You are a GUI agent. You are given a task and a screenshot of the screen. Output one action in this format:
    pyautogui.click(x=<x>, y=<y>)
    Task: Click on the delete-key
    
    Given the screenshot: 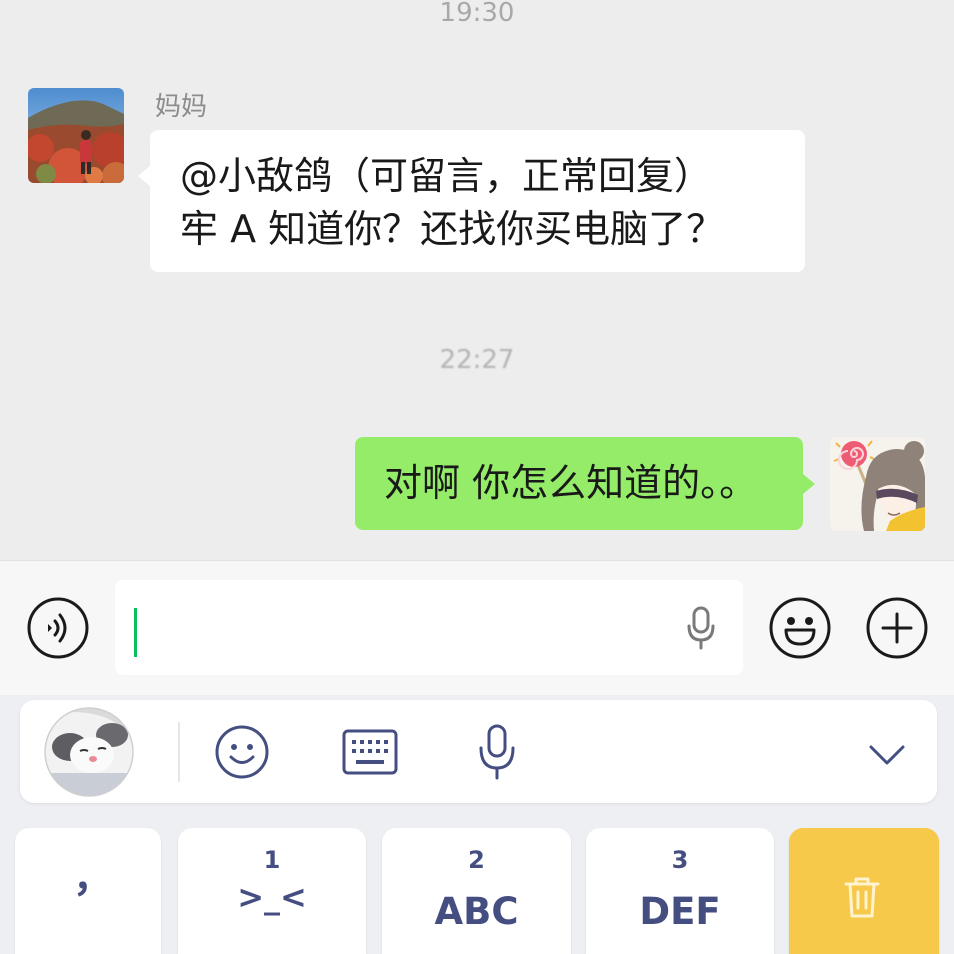 What is the action you would take?
    pyautogui.click(x=864, y=891)
    